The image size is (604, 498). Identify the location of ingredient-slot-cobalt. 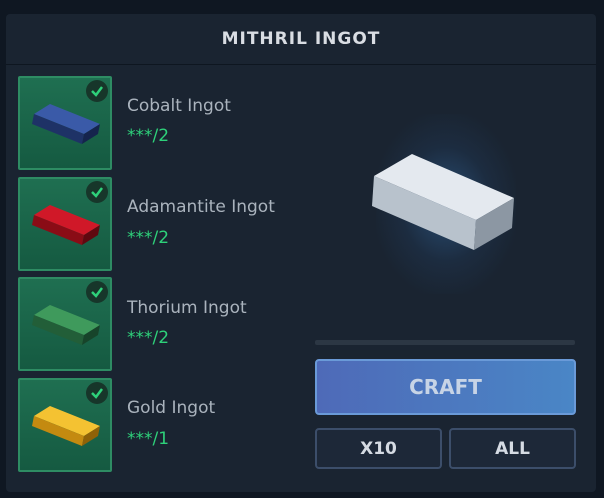
(65, 123).